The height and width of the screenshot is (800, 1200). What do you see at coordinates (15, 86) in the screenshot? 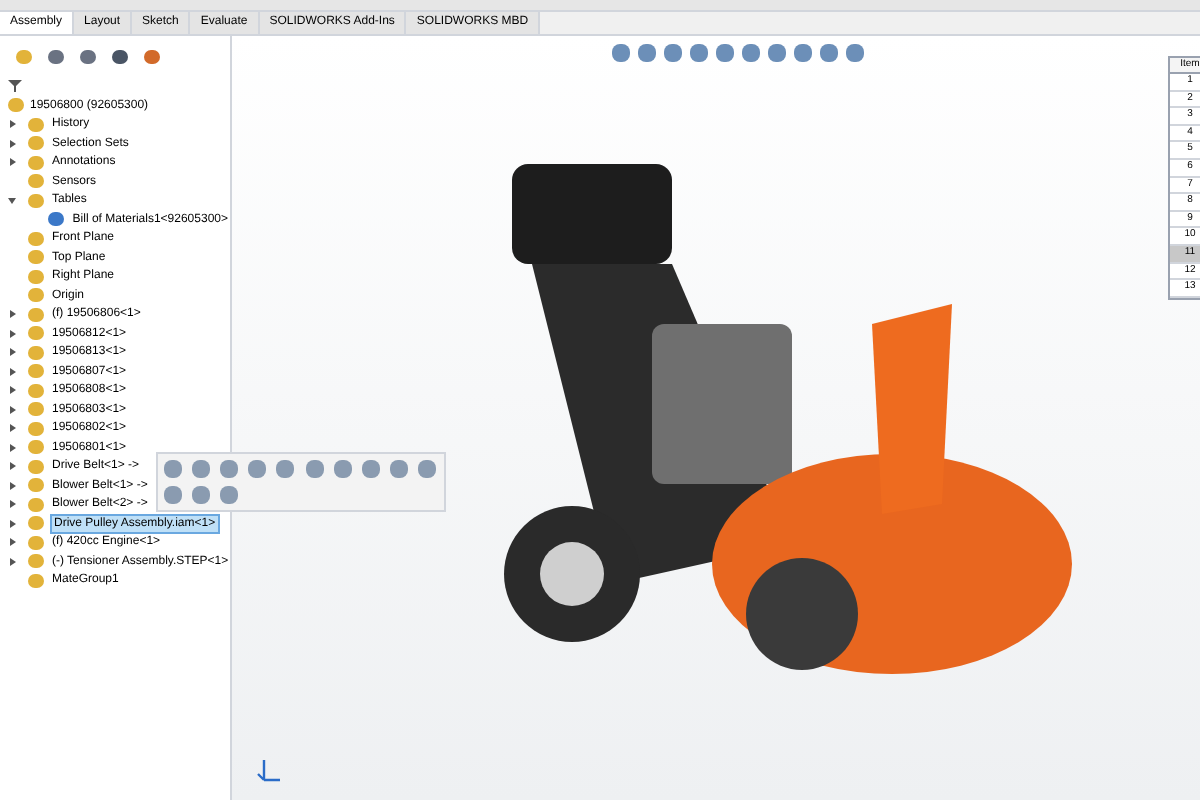
I see `filter-icon` at bounding box center [15, 86].